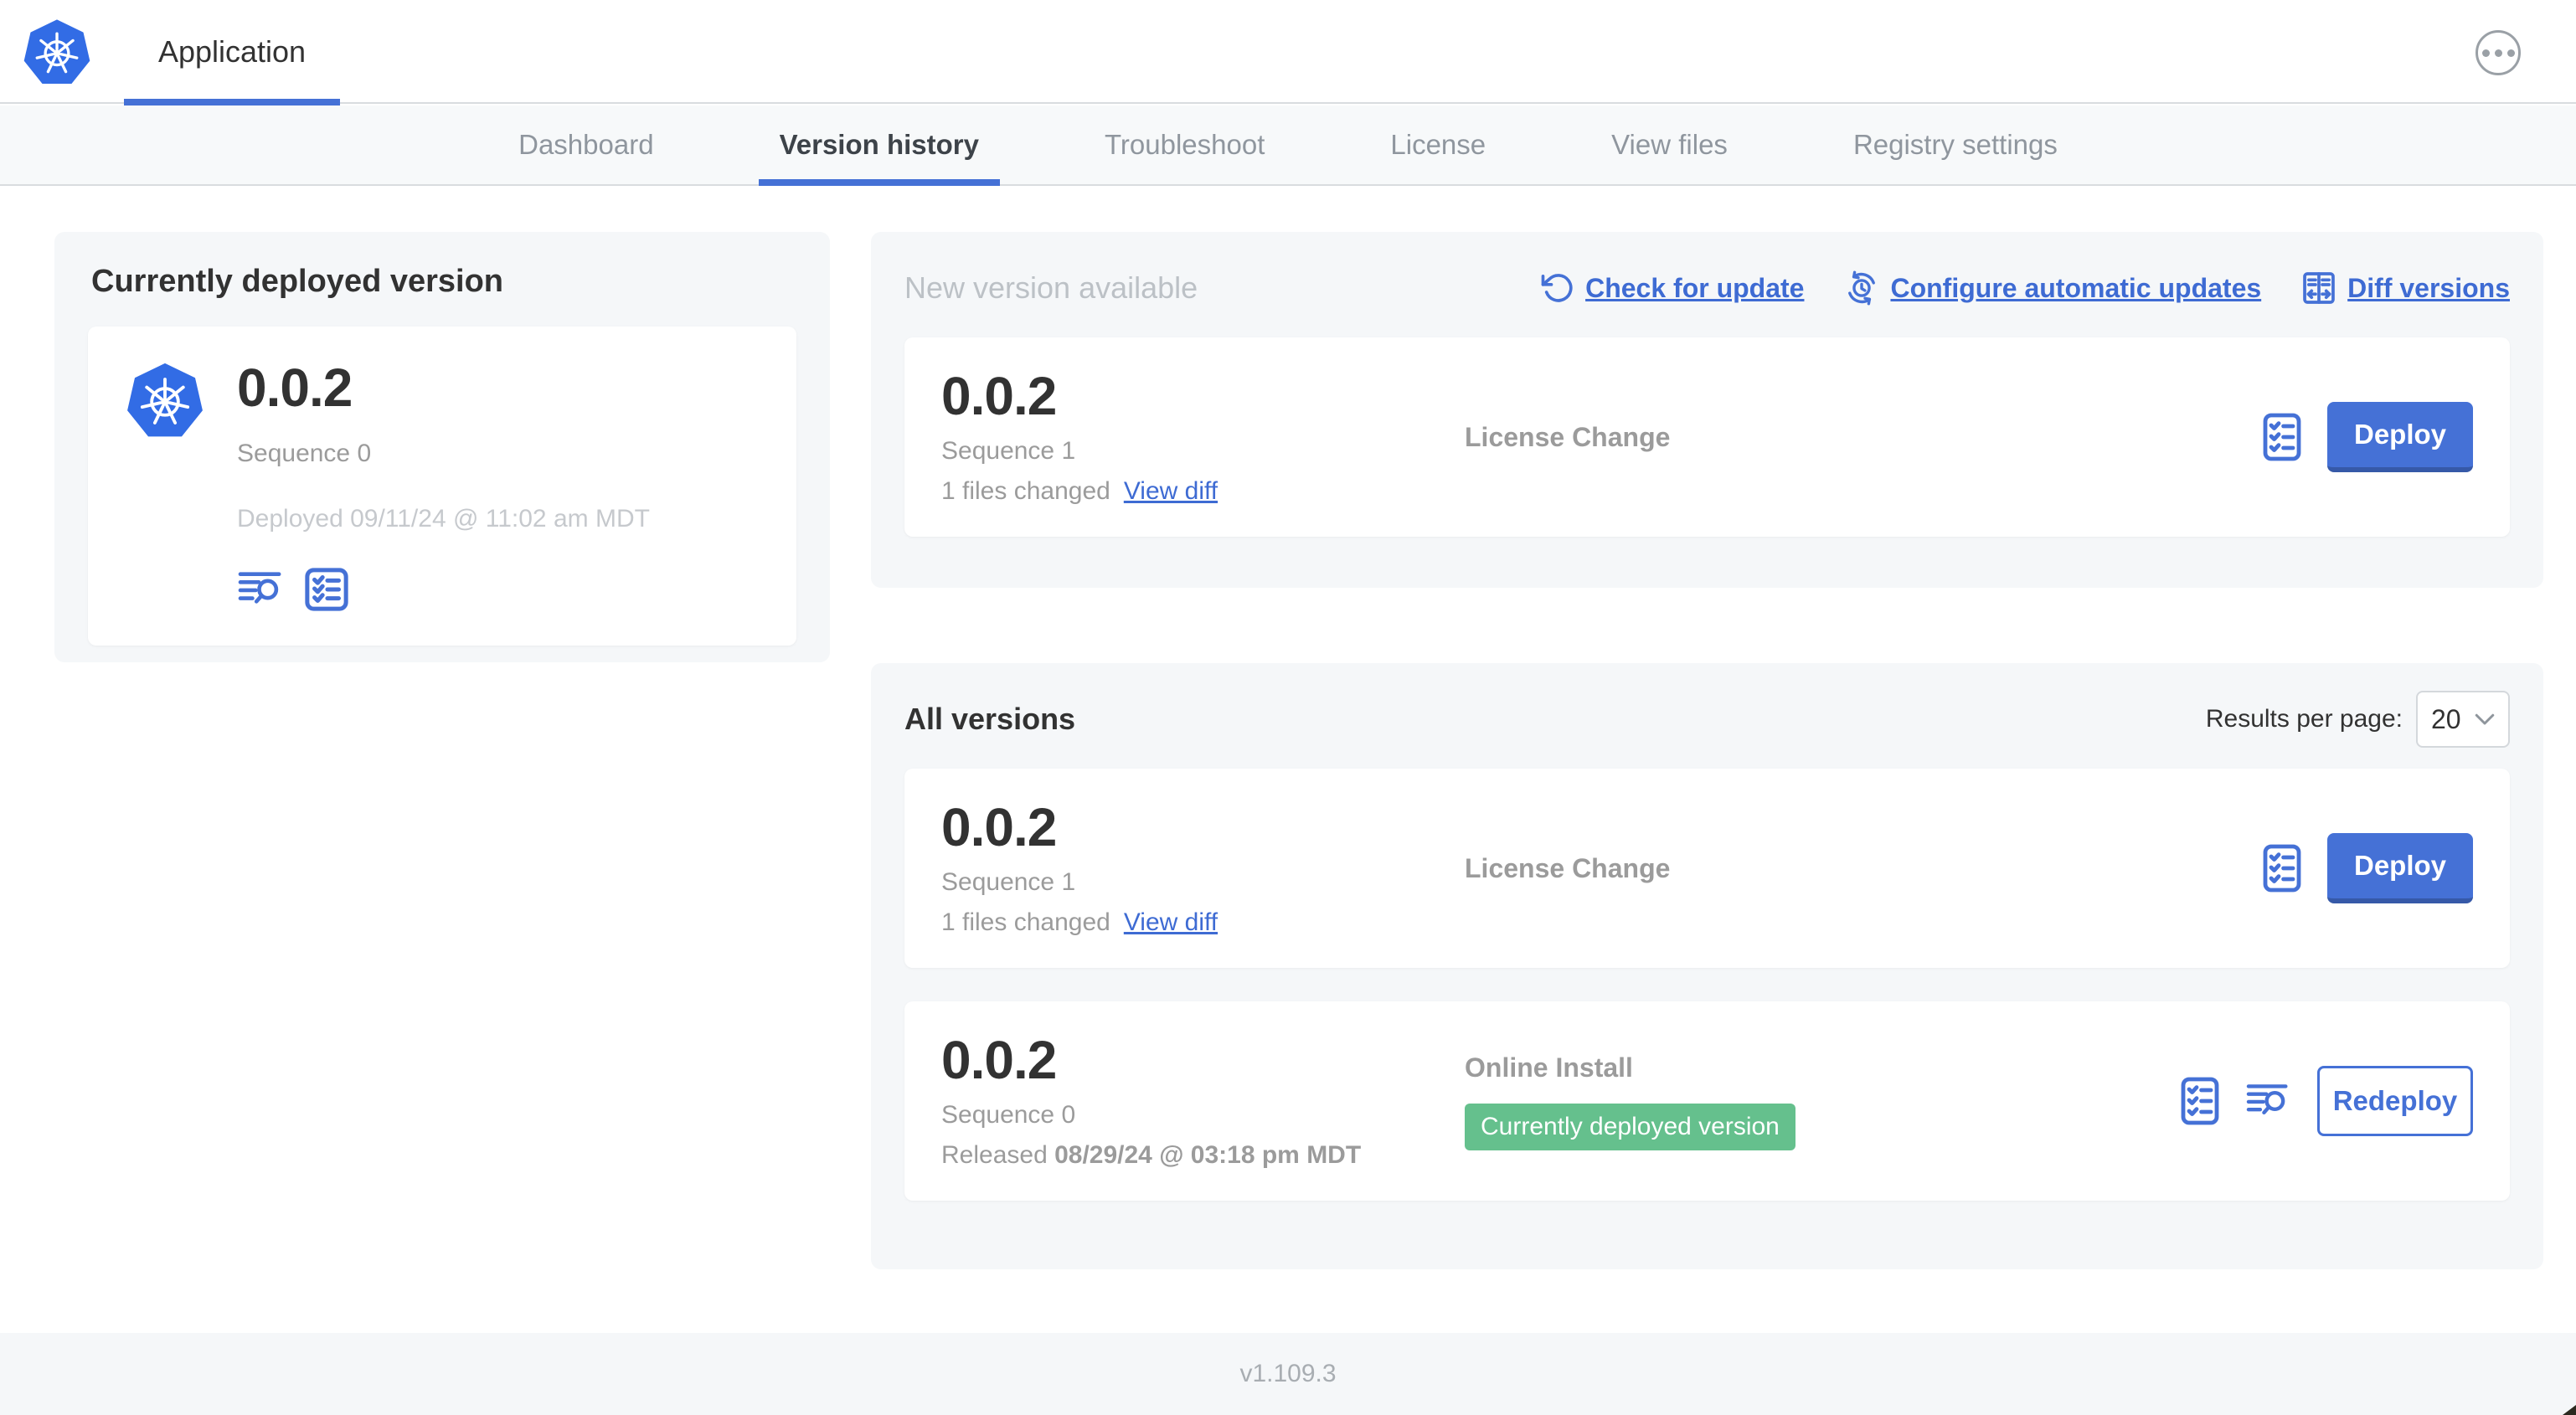 Image resolution: width=2576 pixels, height=1415 pixels. I want to click on version-sequence: Sequence 0, so click(1009, 1114).